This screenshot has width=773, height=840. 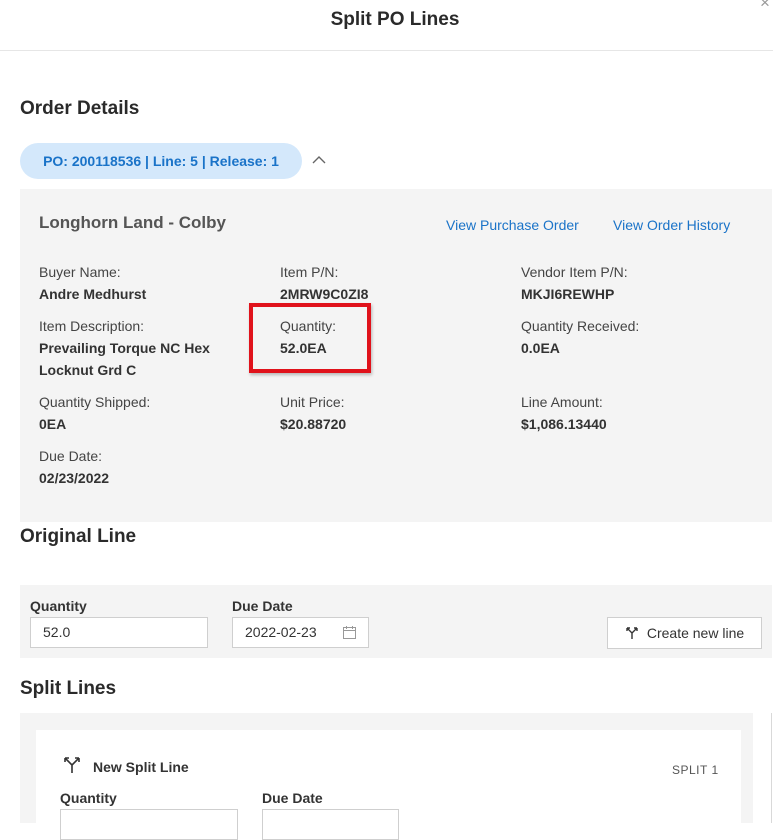 What do you see at coordinates (312, 402) in the screenshot?
I see `unit-price-label: Unit Price:` at bounding box center [312, 402].